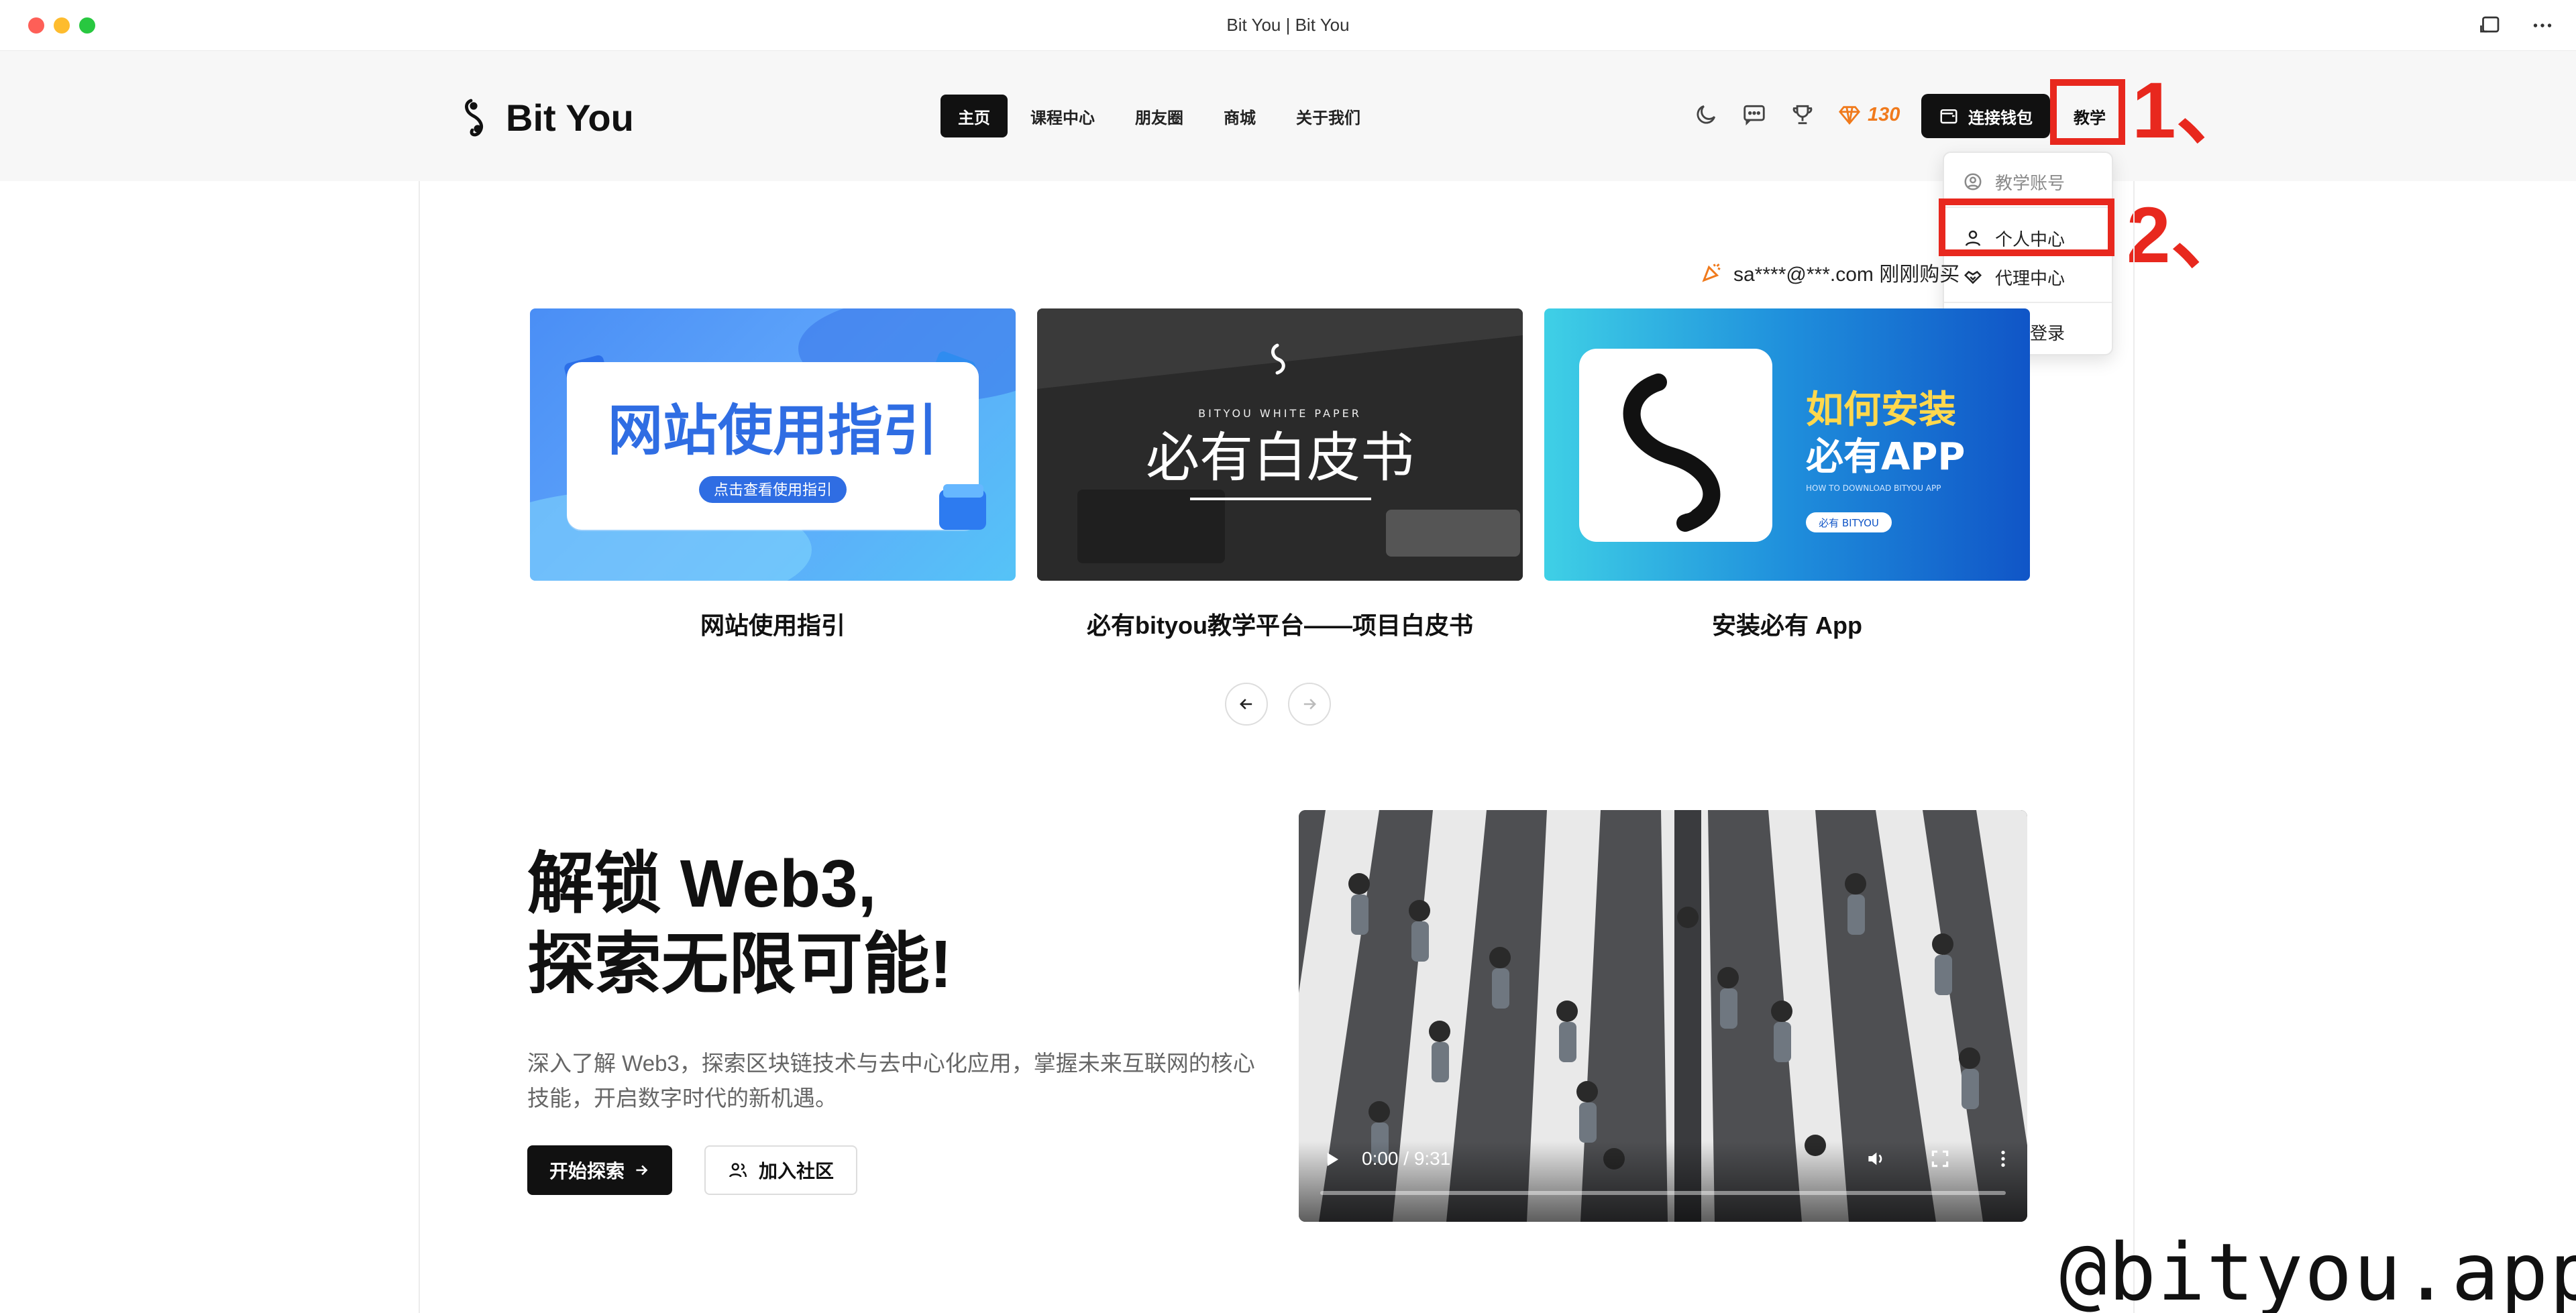  Describe the element at coordinates (1849, 115) in the screenshot. I see `diamond-icon` at that location.